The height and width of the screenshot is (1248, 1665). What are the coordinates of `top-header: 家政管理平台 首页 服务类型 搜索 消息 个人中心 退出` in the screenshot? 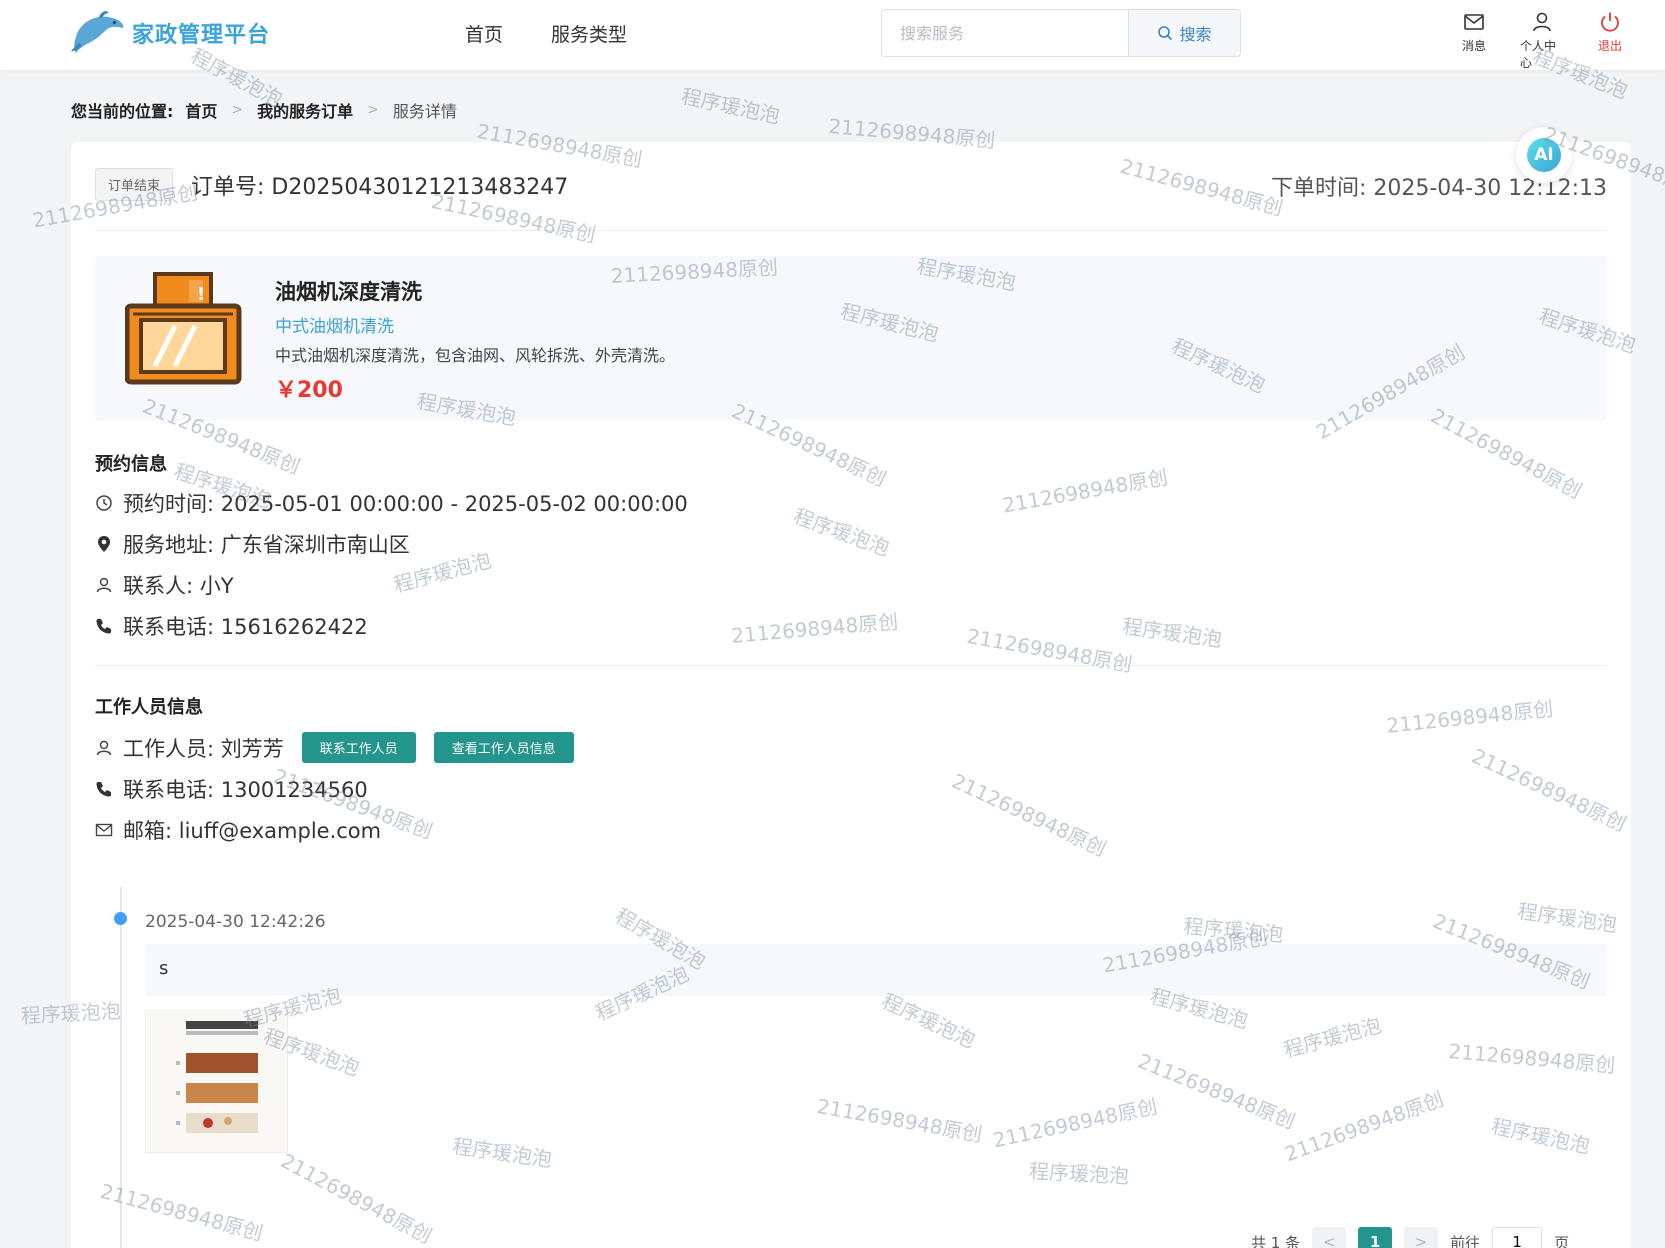 It's located at (832, 35).